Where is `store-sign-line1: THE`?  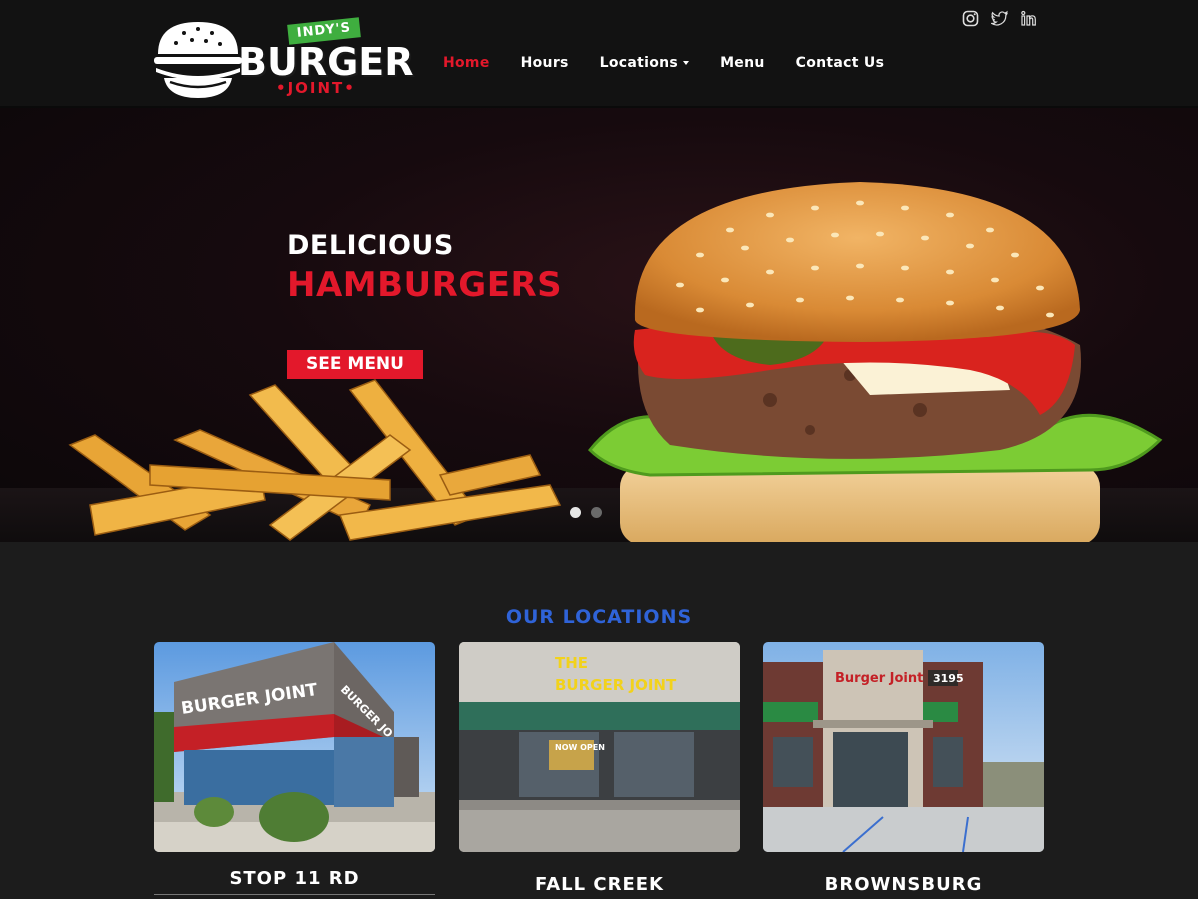 store-sign-line1: THE is located at coordinates (571, 663).